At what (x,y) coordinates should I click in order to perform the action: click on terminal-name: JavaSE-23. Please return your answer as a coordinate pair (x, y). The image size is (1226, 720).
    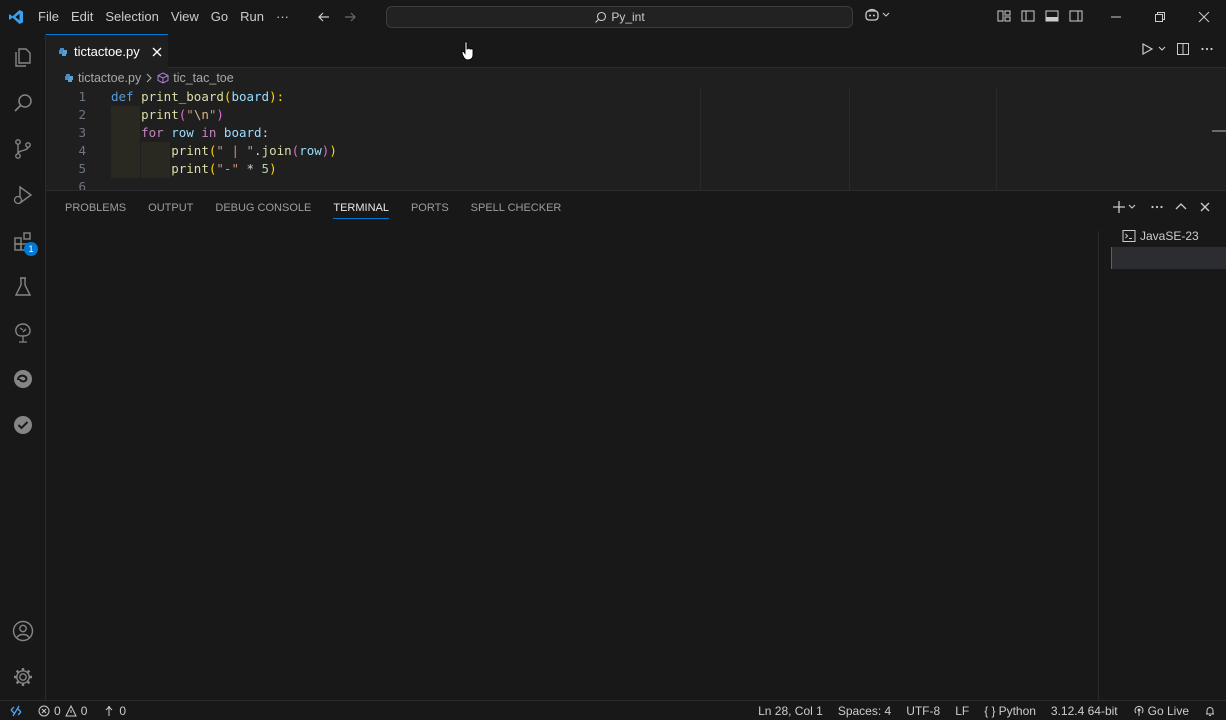
    Looking at the image, I should click on (1169, 236).